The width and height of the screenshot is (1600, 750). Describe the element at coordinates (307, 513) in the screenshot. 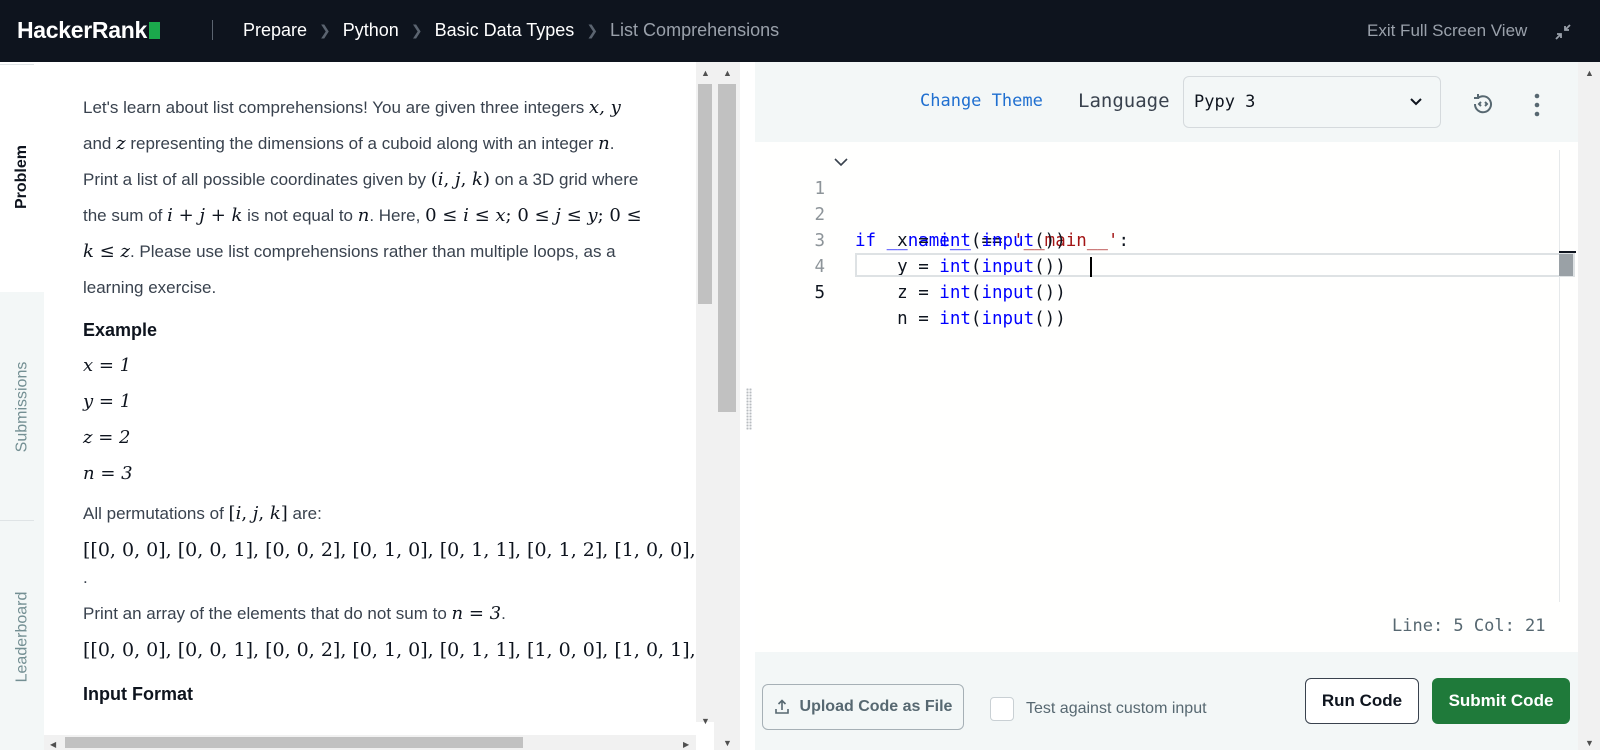

I see `permutations-label: are:` at that location.